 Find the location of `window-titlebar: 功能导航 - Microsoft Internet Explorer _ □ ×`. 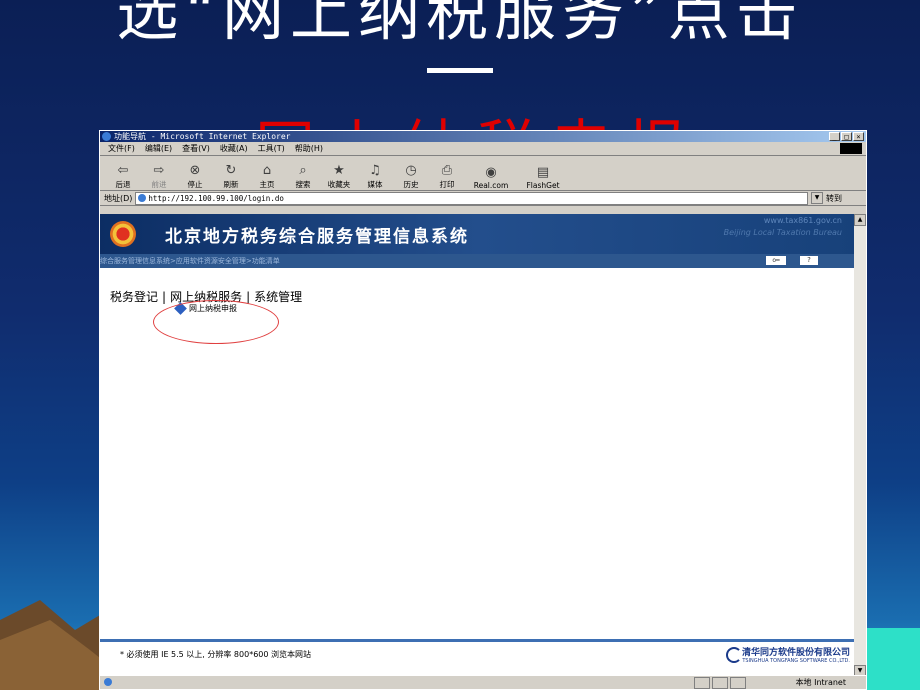

window-titlebar: 功能导航 - Microsoft Internet Explorer _ □ × is located at coordinates (483, 136).